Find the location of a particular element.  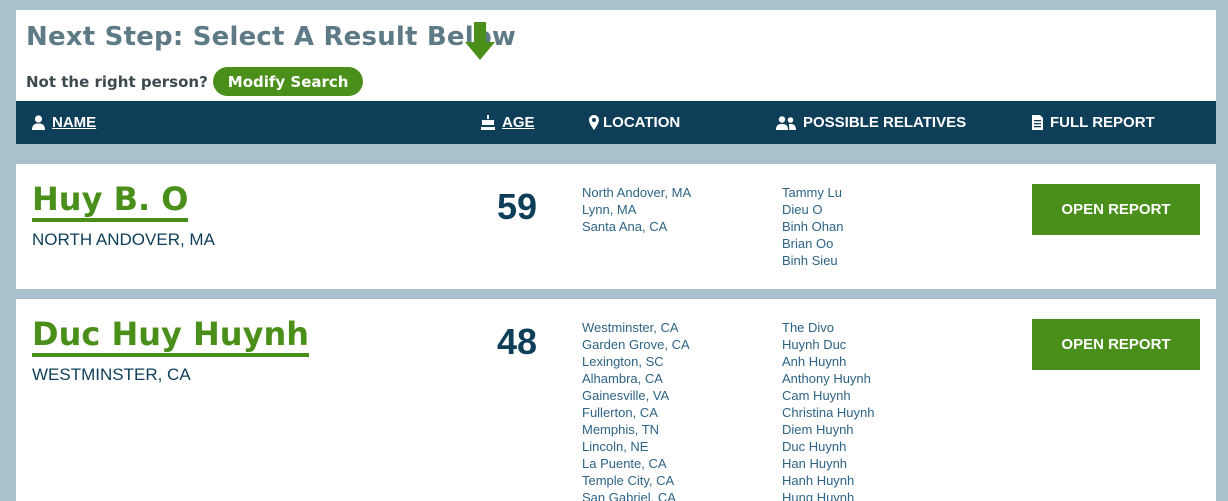

relative-item: Diem Huynh is located at coordinates (818, 429).